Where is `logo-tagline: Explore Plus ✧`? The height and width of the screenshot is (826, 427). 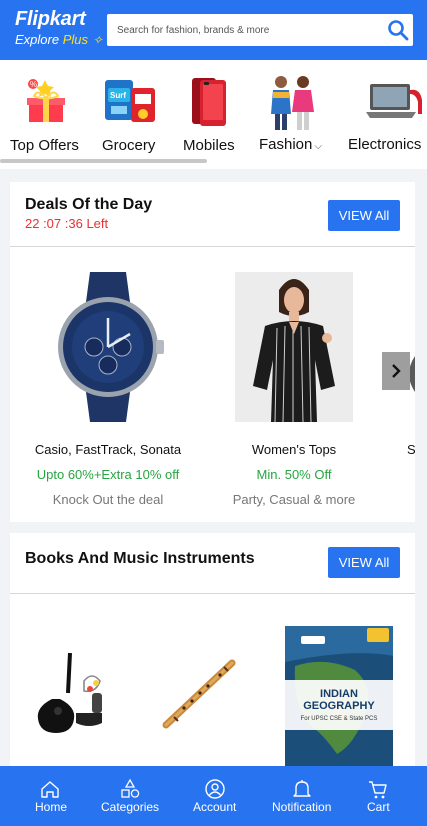 logo-tagline: Explore Plus ✧ is located at coordinates (59, 40).